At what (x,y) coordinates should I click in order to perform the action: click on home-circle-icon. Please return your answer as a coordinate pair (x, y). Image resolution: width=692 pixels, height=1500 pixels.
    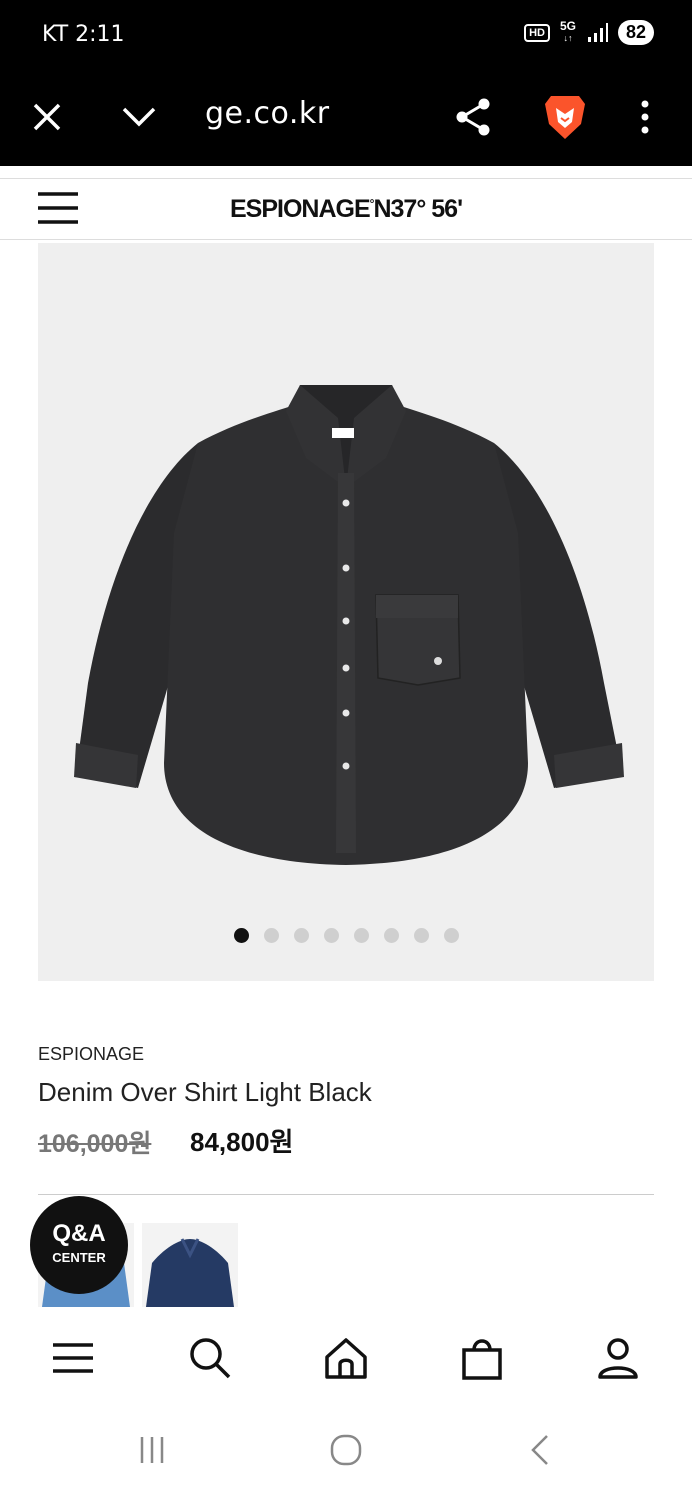
    Looking at the image, I should click on (346, 1450).